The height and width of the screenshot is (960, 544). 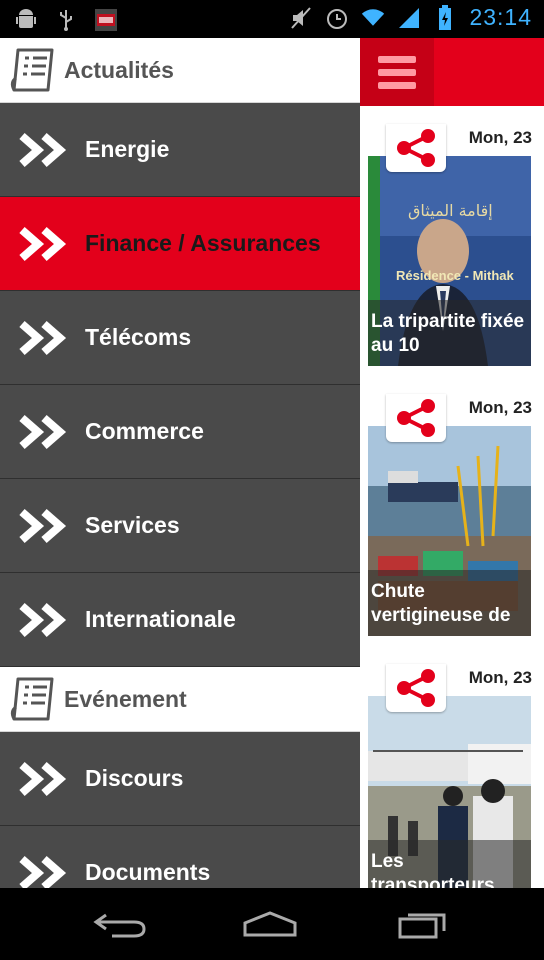 What do you see at coordinates (452, 72) in the screenshot?
I see `action-bar` at bounding box center [452, 72].